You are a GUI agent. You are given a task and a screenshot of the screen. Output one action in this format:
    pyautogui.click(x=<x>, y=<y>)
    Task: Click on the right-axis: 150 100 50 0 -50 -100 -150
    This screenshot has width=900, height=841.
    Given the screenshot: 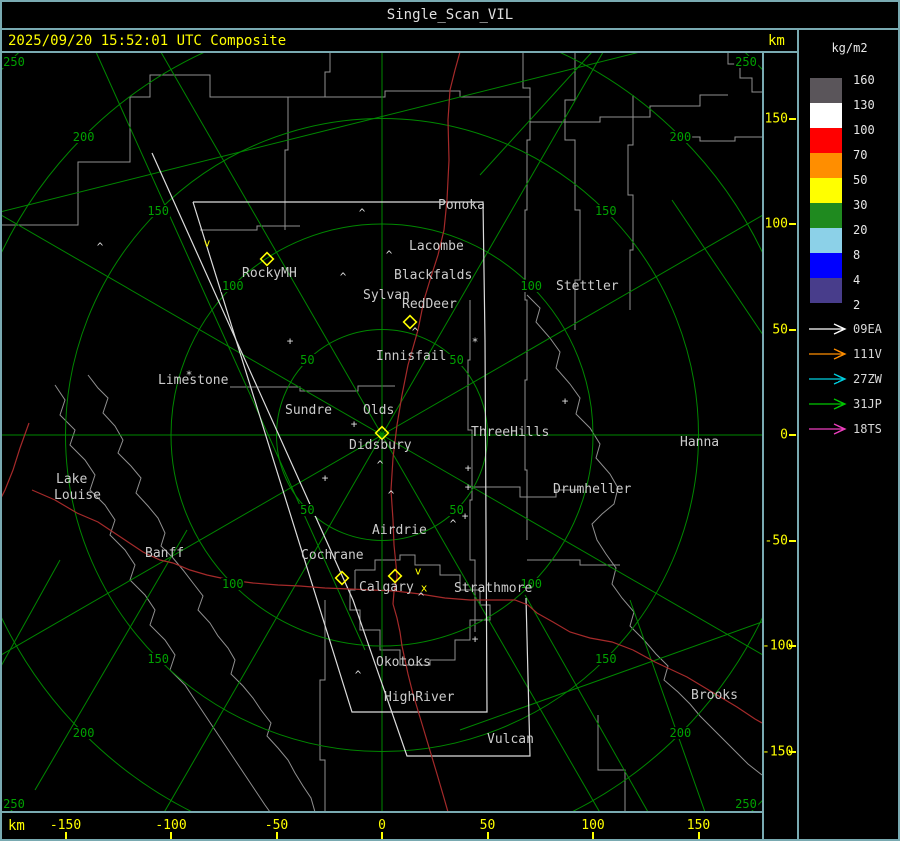 What is the action you would take?
    pyautogui.click(x=779, y=432)
    